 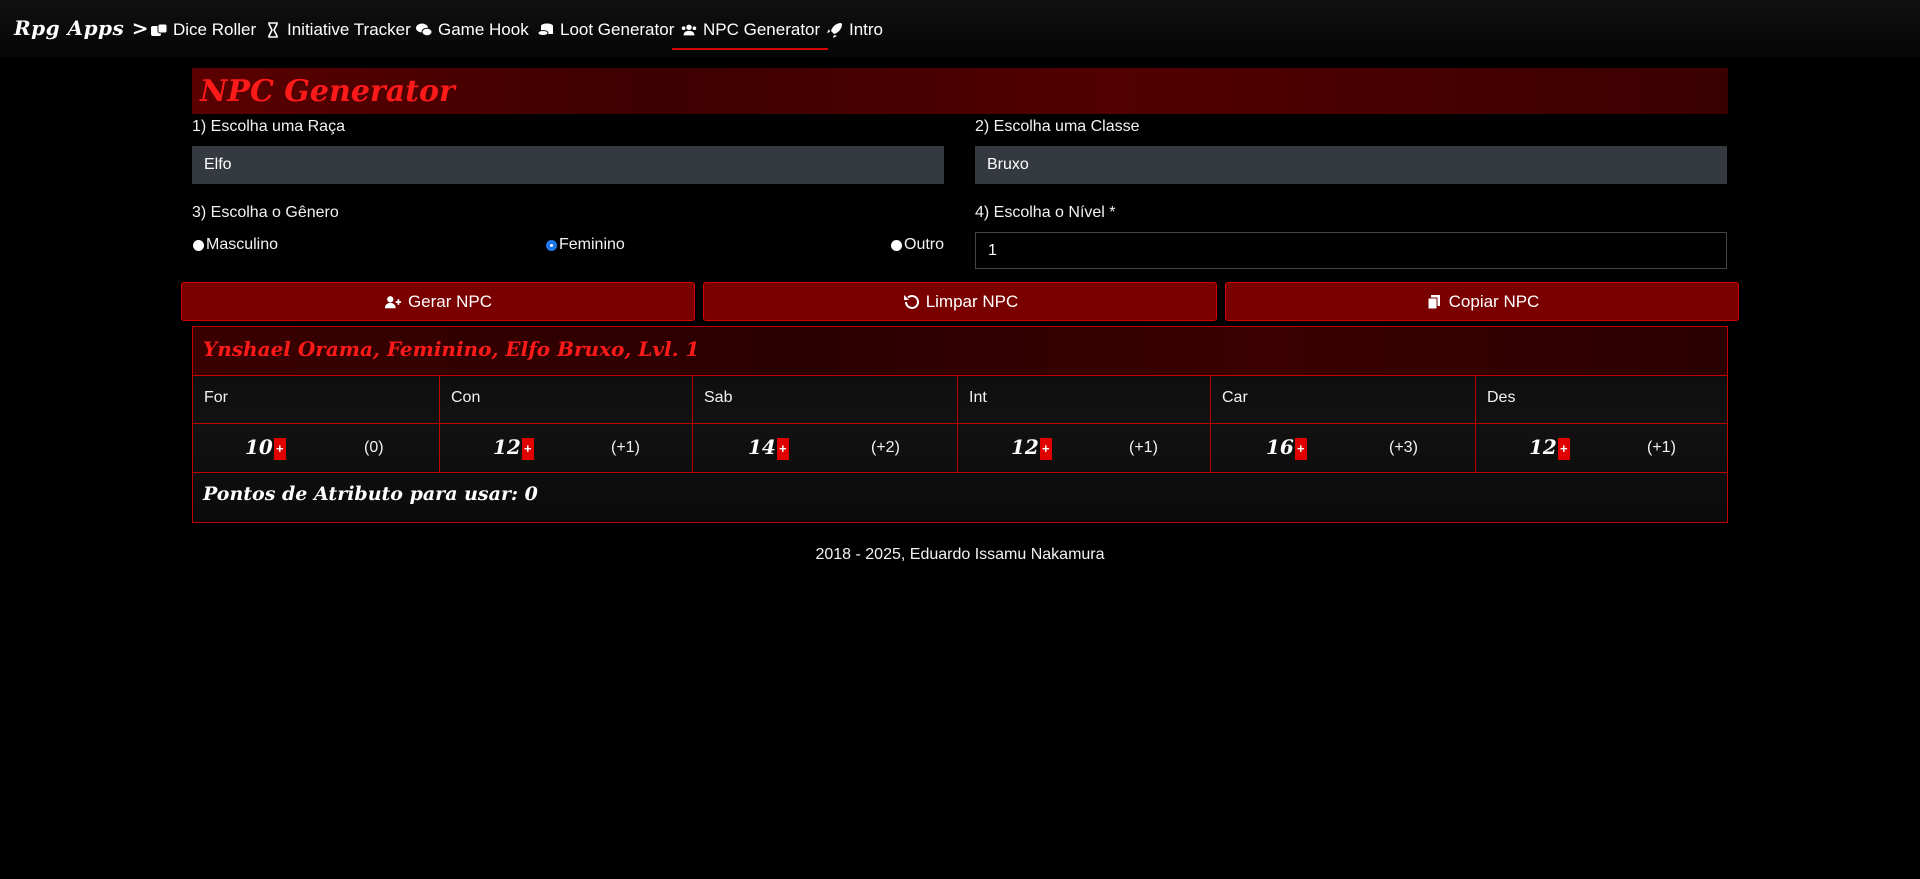 What do you see at coordinates (265, 212) in the screenshot?
I see `gender-label: 3) Escolha o Gênero` at bounding box center [265, 212].